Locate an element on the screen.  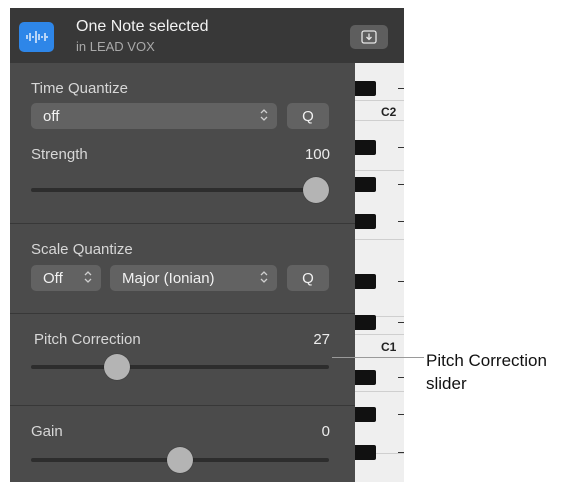
pitch-correction-slider is located at coordinates (180, 367).